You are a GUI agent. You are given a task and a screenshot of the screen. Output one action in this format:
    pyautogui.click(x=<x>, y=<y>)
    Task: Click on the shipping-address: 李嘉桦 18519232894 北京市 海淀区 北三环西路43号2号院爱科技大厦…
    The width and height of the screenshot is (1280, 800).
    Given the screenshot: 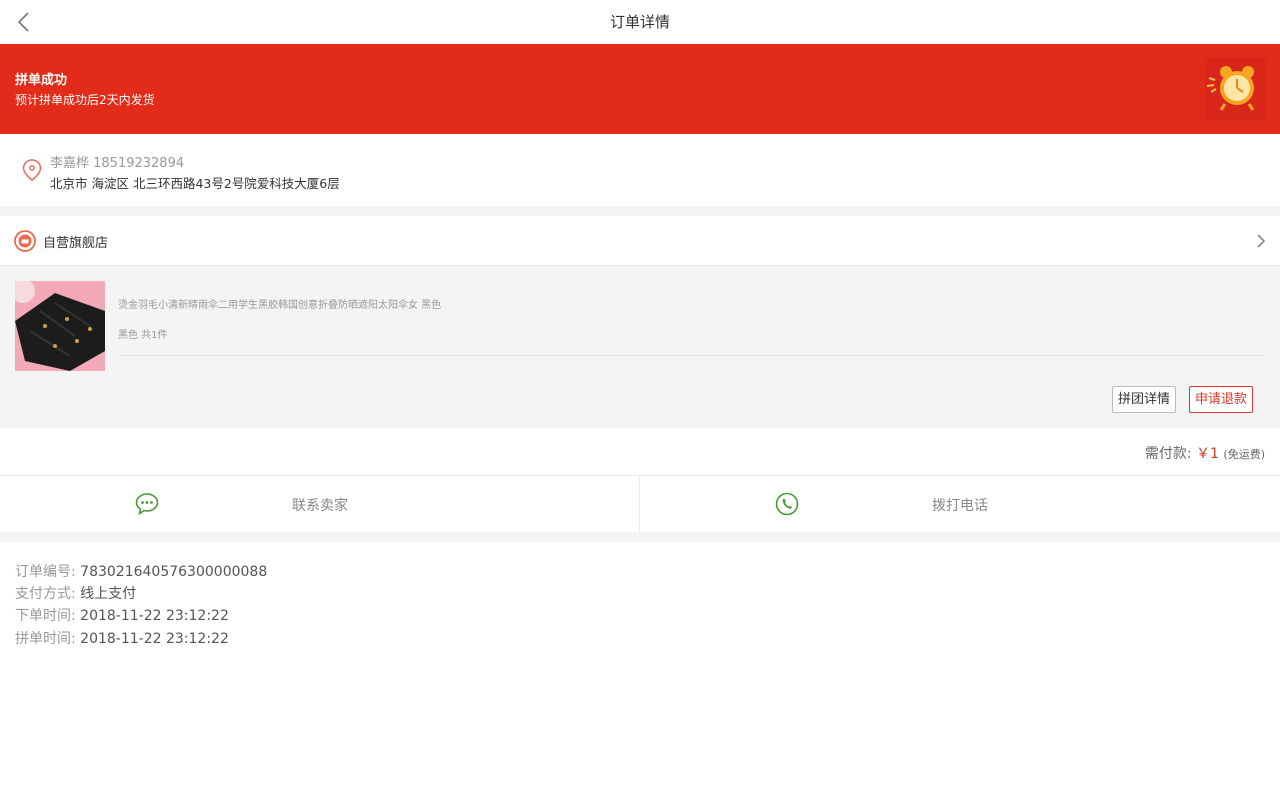 What is the action you would take?
    pyautogui.click(x=640, y=170)
    